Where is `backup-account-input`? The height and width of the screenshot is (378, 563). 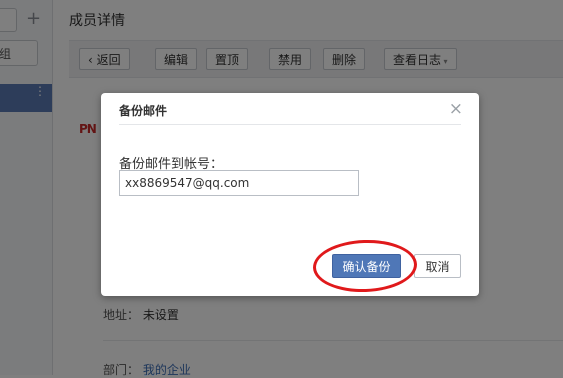 backup-account-input is located at coordinates (239, 183).